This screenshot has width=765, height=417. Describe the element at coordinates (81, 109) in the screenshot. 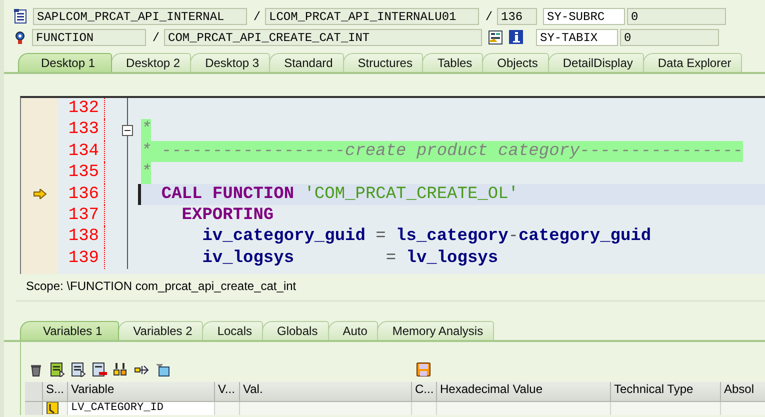

I see `line-number: 132` at that location.